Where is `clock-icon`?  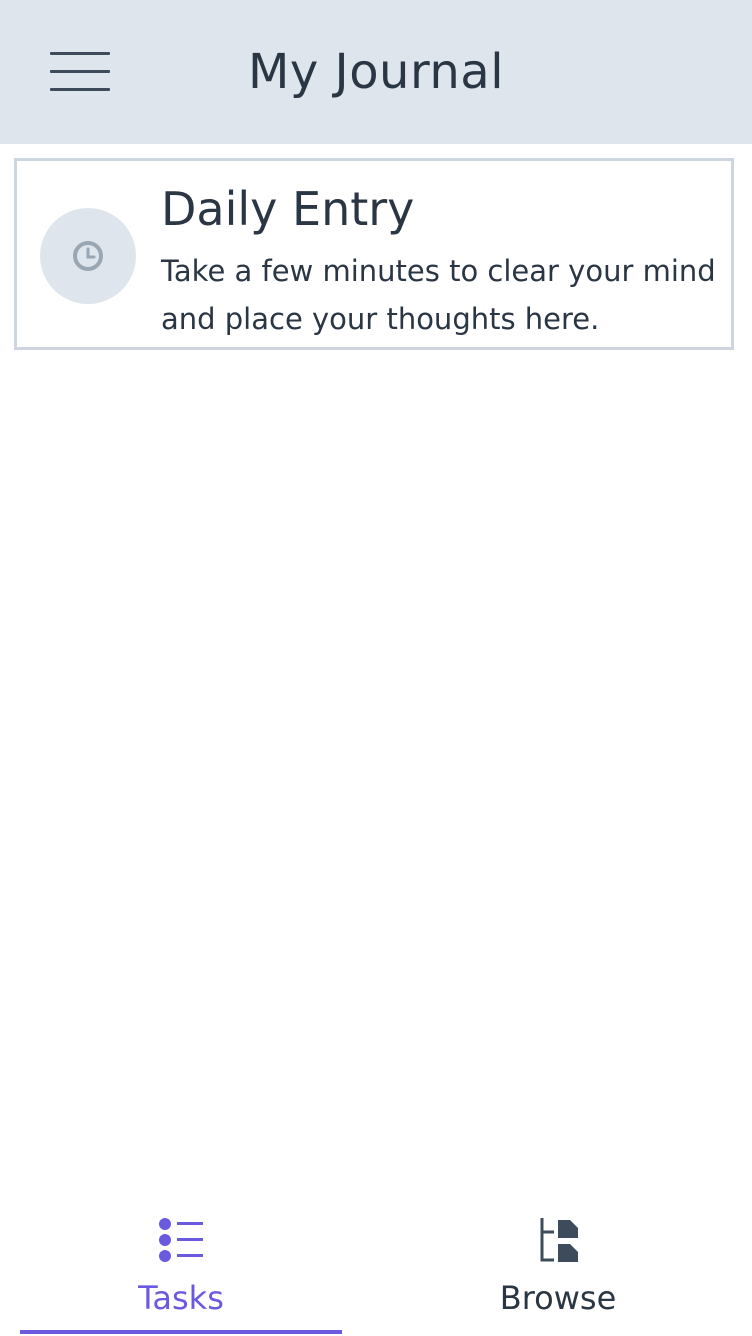
clock-icon is located at coordinates (88, 256).